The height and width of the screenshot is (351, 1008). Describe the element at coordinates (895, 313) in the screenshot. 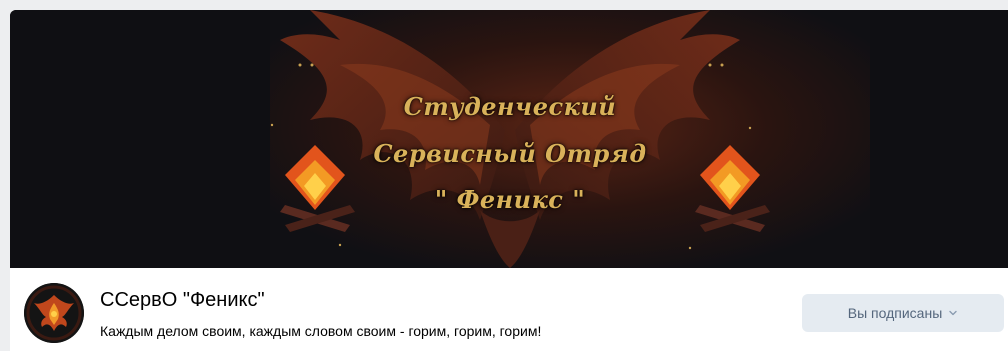

I see `subscribed-button-label: Вы подписаны` at that location.